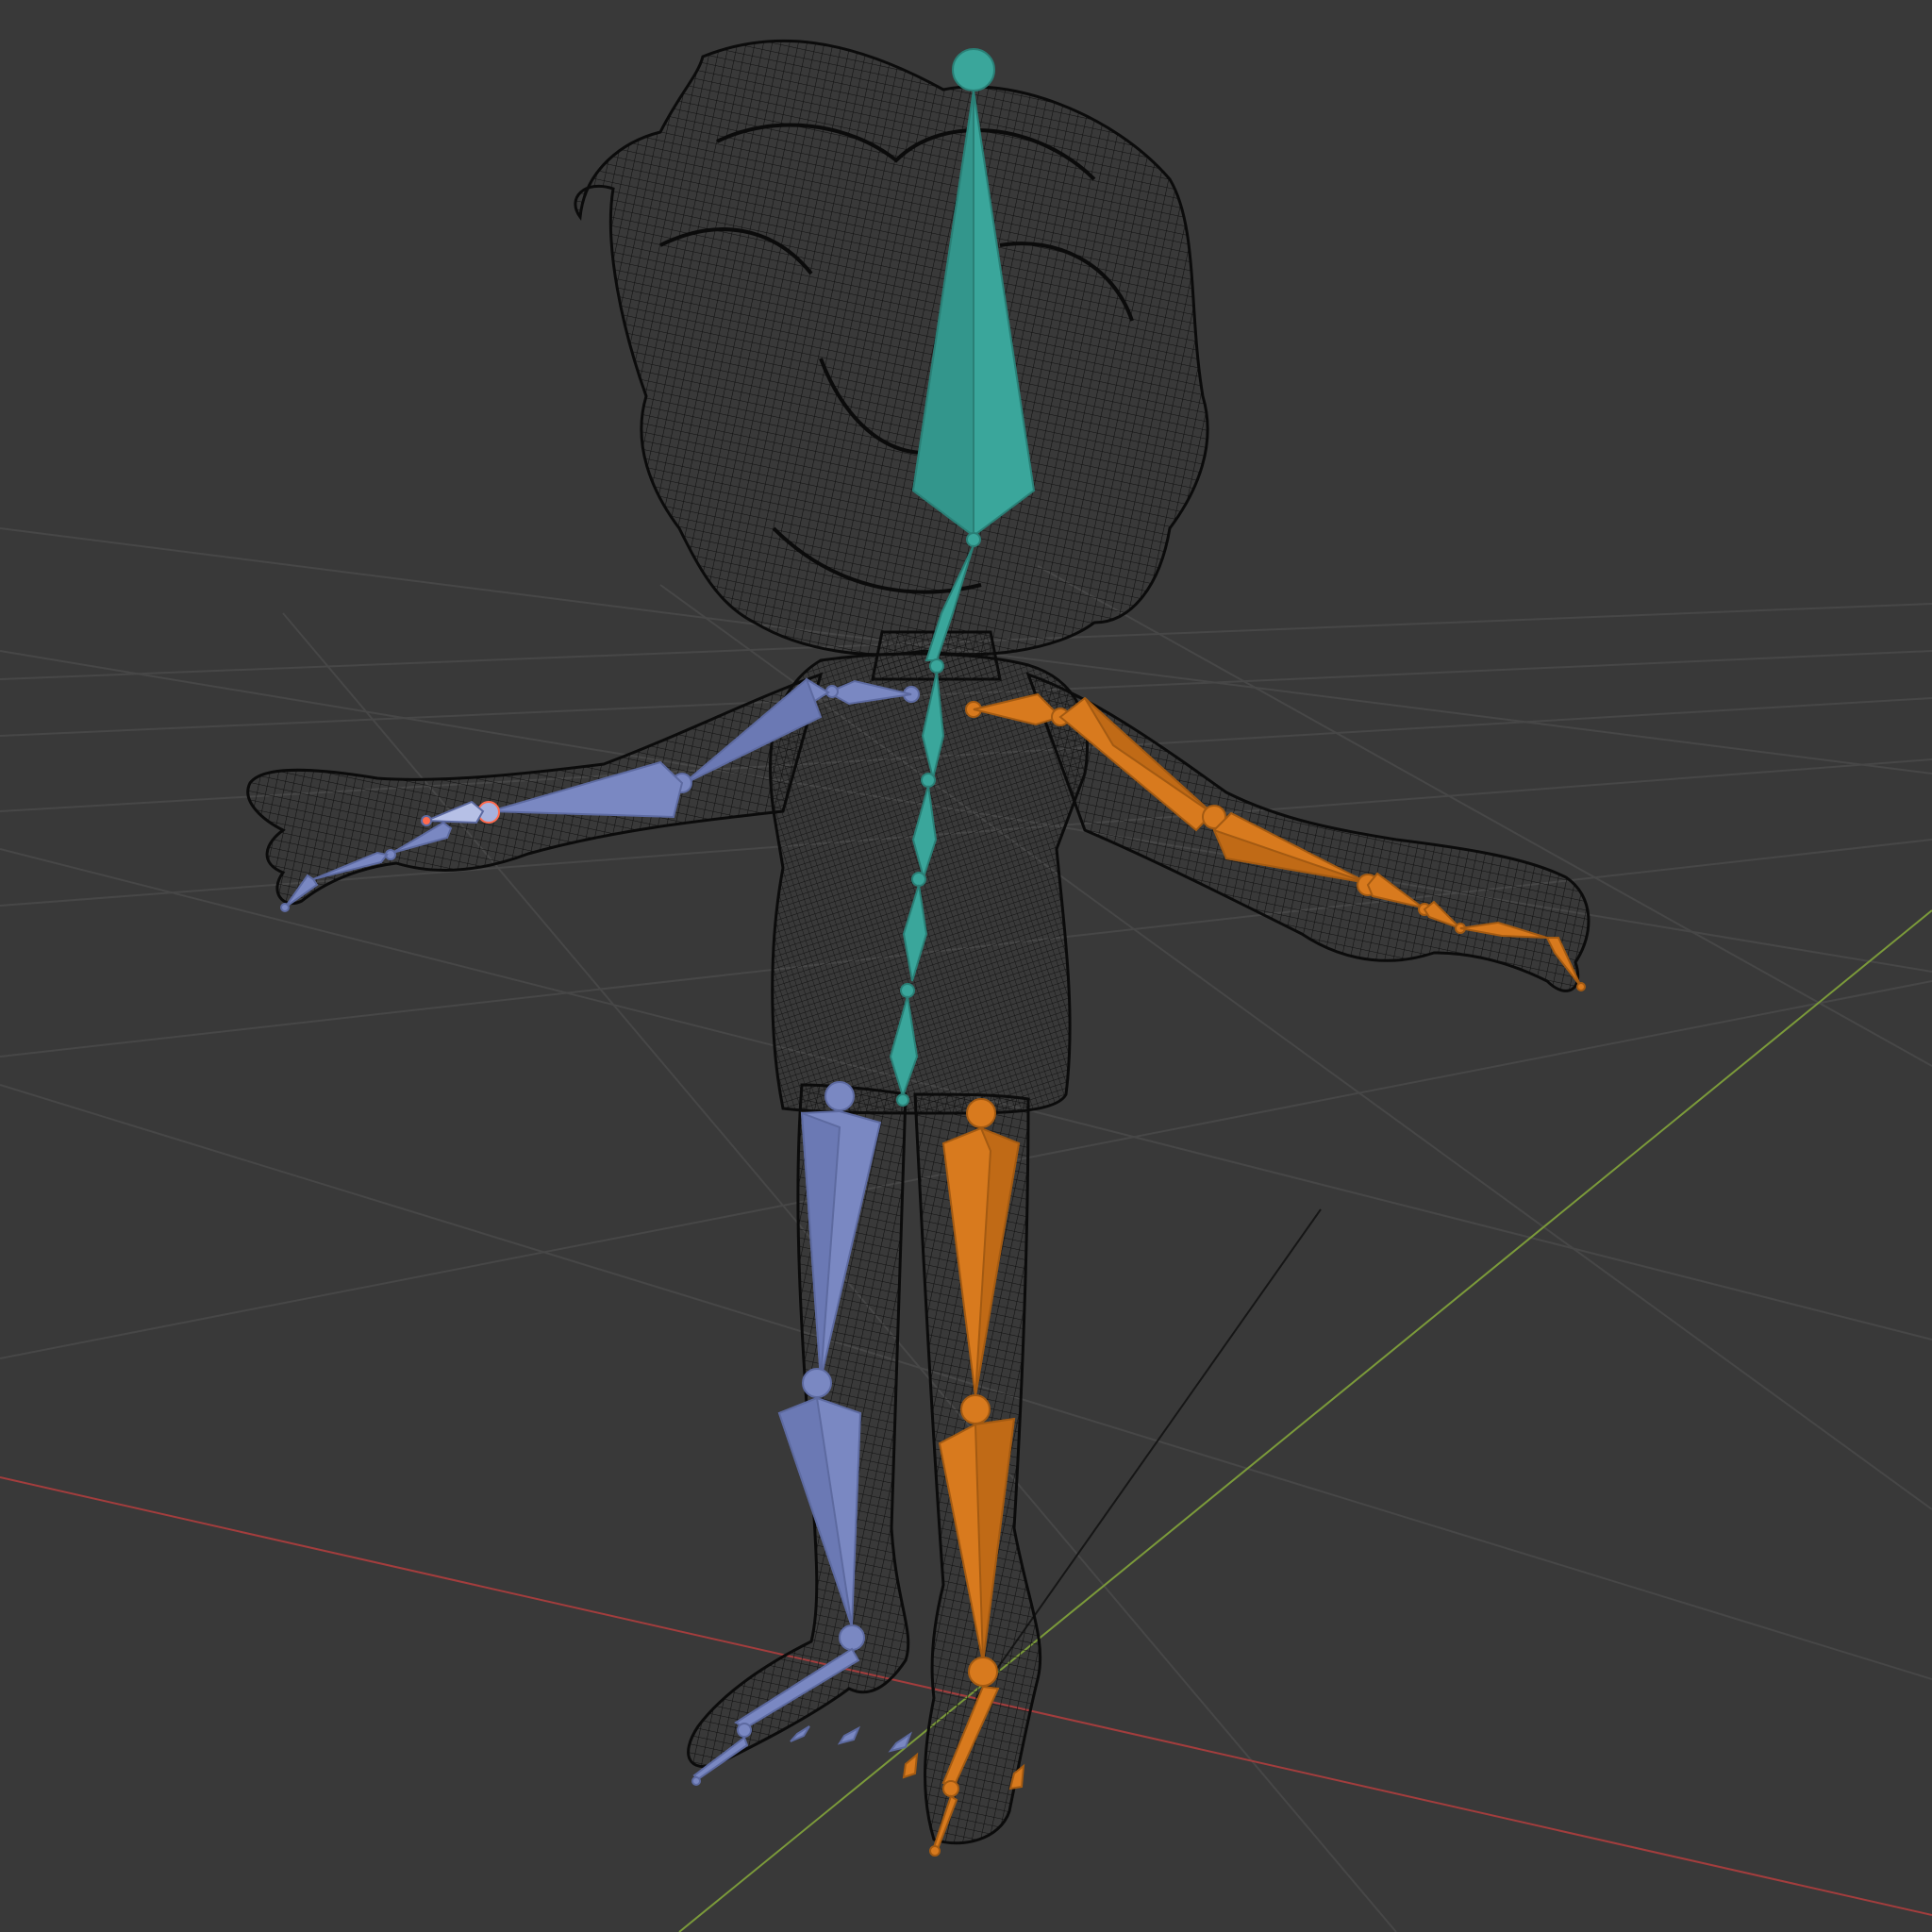 Image resolution: width=1932 pixels, height=1932 pixels. Describe the element at coordinates (900, 1742) in the screenshot. I see `bone-toe-l-small3` at that location.